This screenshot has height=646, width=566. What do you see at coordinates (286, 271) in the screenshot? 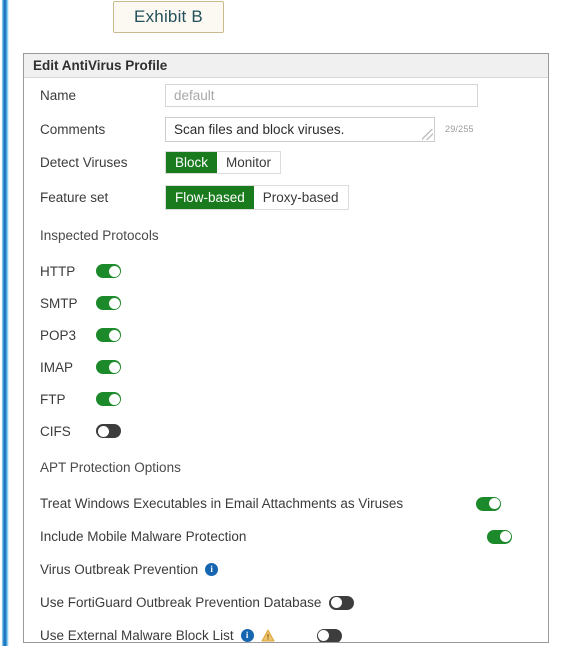
I see `protocol-row-http: HTTP` at bounding box center [286, 271].